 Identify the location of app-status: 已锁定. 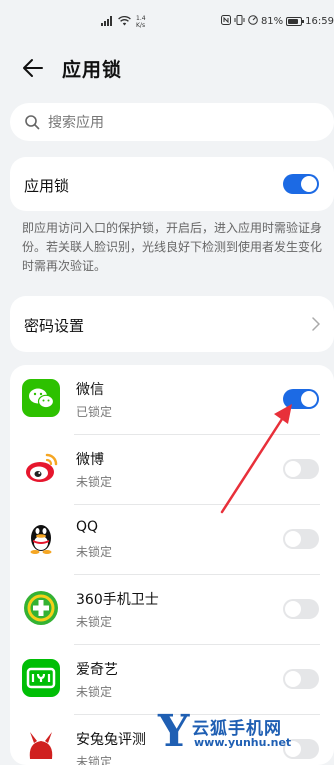
(94, 412).